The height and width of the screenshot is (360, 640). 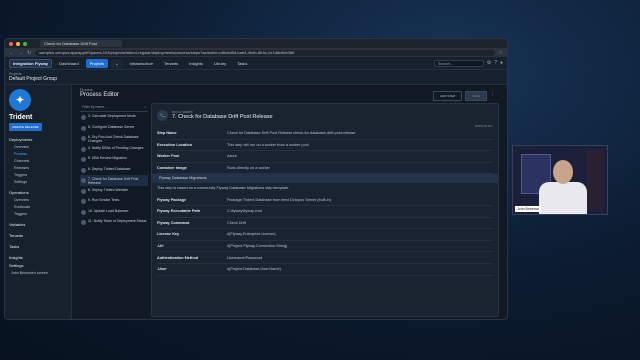 I want to click on nav-dashboard: Dashboard, so click(x=69, y=63).